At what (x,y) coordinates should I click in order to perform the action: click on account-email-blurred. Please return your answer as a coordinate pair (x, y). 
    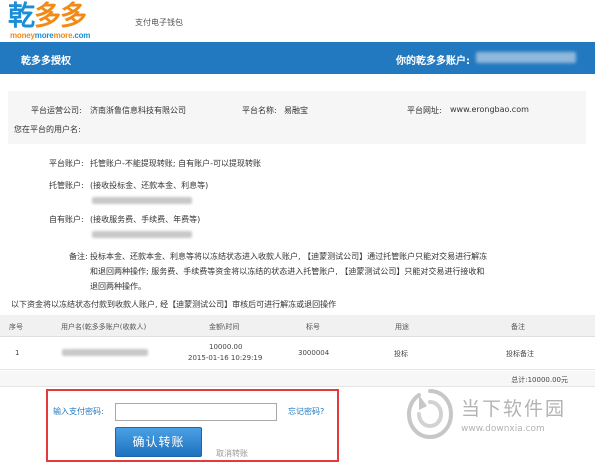
    Looking at the image, I should click on (526, 57).